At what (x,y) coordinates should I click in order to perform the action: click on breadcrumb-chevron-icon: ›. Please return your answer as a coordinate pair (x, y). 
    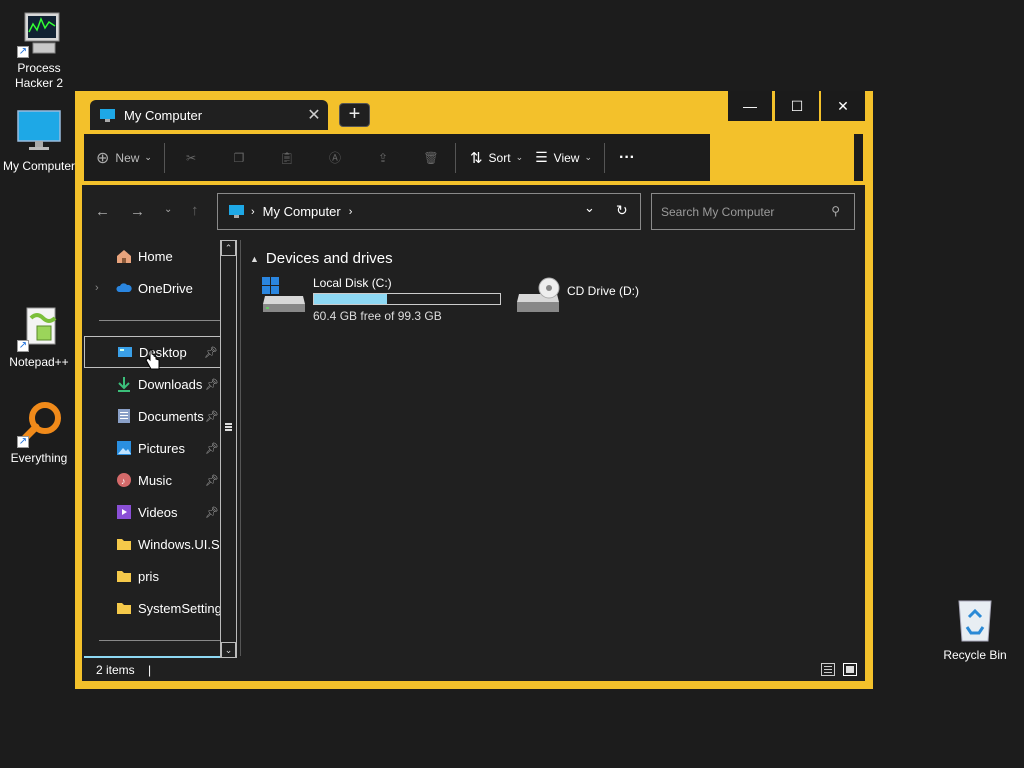
    Looking at the image, I should click on (253, 211).